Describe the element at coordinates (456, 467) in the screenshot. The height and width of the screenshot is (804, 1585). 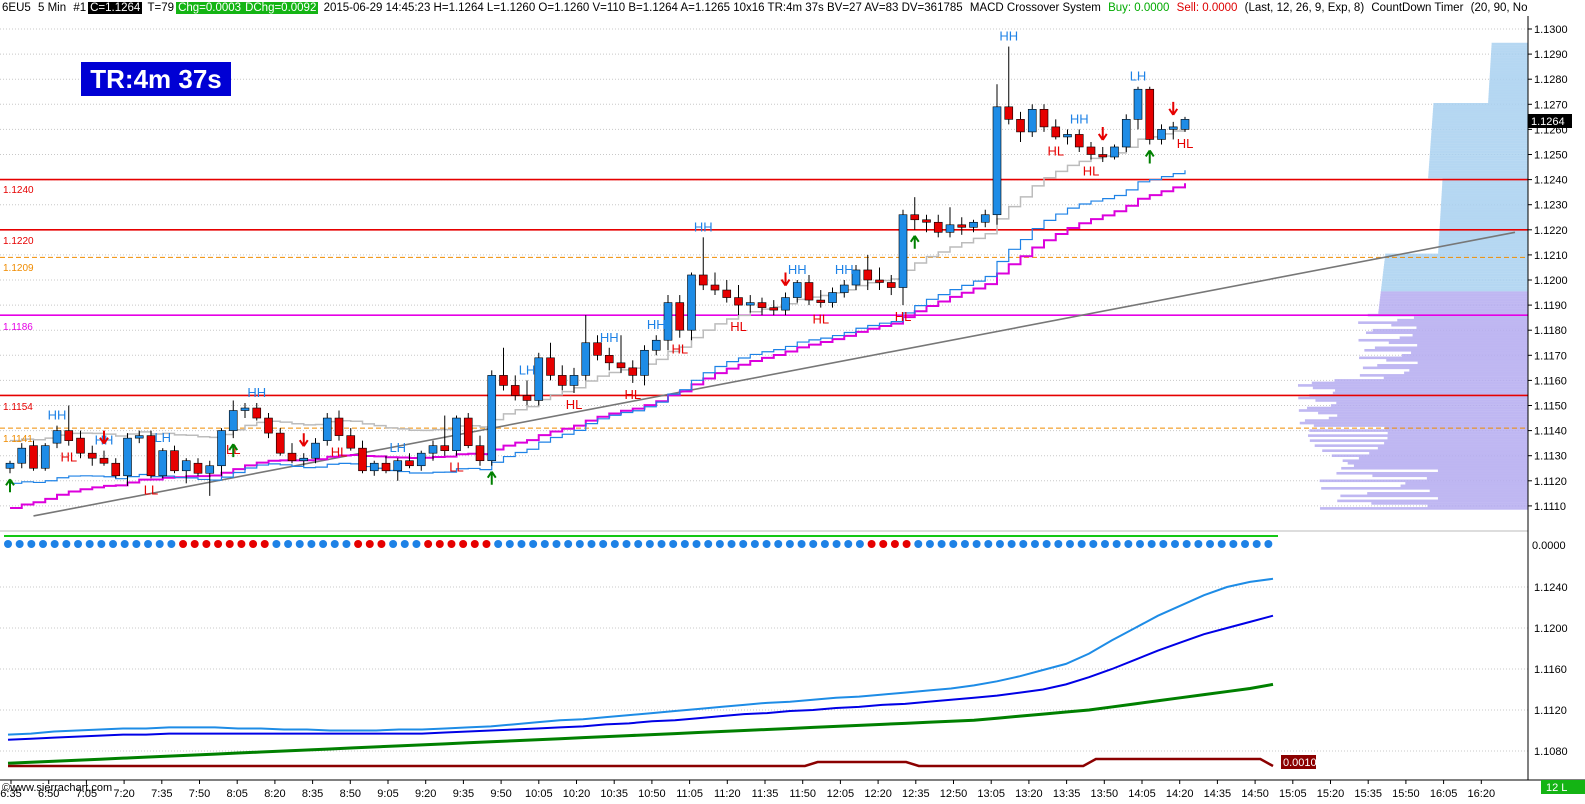
I see `swing-label: LL` at that location.